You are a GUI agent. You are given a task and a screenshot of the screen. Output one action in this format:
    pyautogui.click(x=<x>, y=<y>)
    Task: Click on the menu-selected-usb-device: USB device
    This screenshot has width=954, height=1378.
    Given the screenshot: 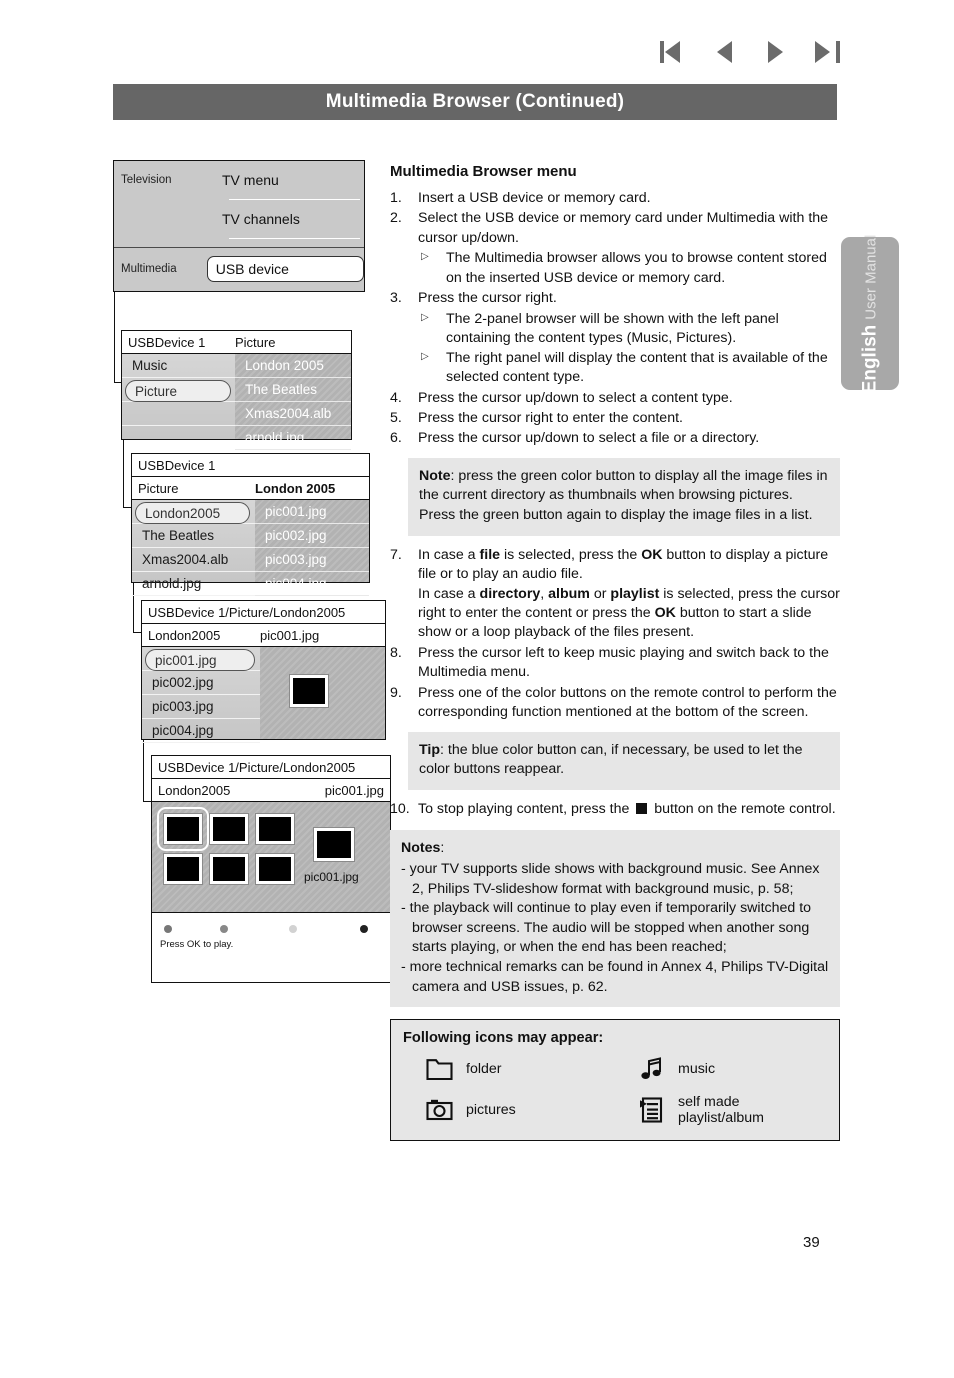 What is the action you would take?
    pyautogui.click(x=285, y=269)
    